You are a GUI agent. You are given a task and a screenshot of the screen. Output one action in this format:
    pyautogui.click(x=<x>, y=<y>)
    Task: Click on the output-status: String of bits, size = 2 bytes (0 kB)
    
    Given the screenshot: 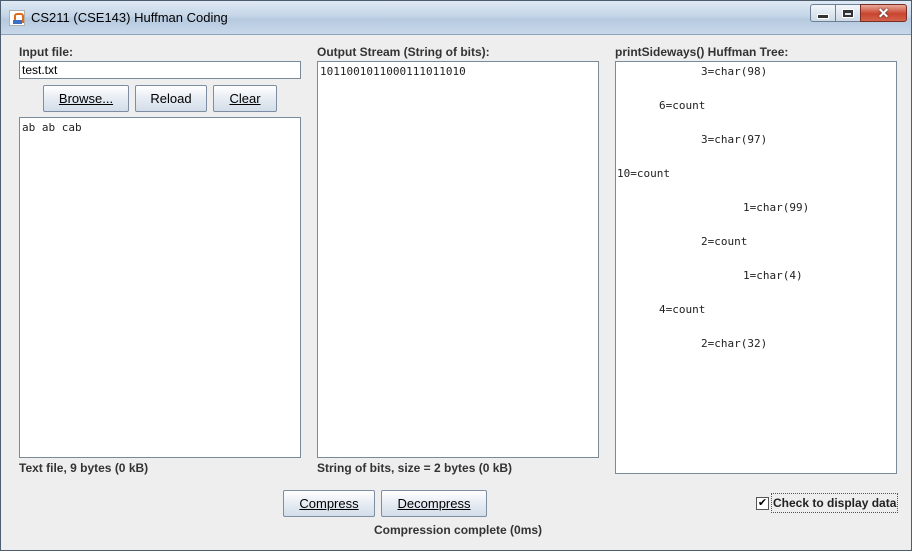 What is the action you would take?
    pyautogui.click(x=415, y=468)
    